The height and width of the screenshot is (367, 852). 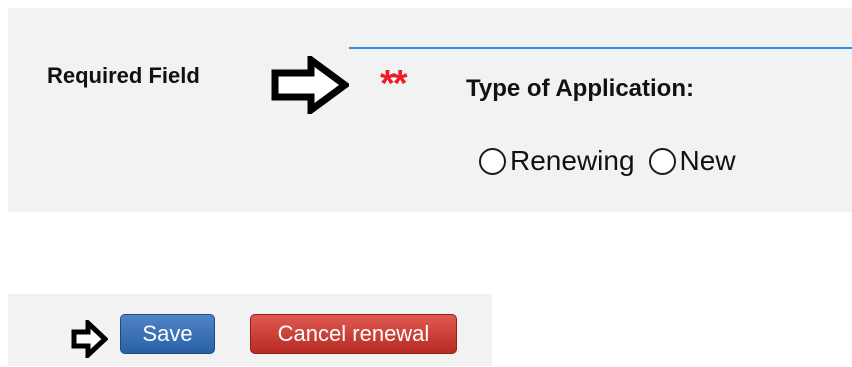 I want to click on radio-renewing-label: Renewing, so click(x=572, y=160).